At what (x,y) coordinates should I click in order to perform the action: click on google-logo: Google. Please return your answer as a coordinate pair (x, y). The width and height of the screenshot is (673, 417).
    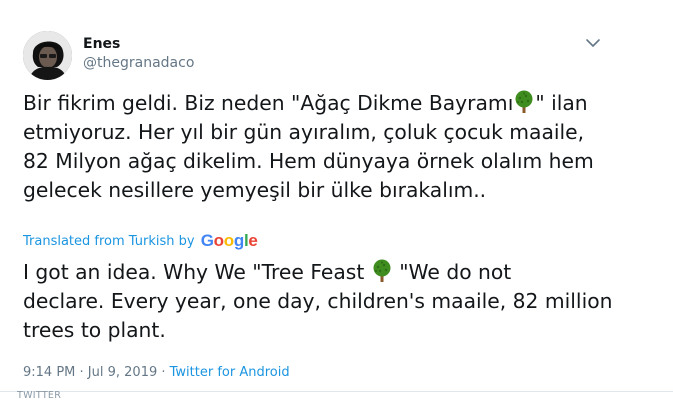
    Looking at the image, I should click on (229, 240).